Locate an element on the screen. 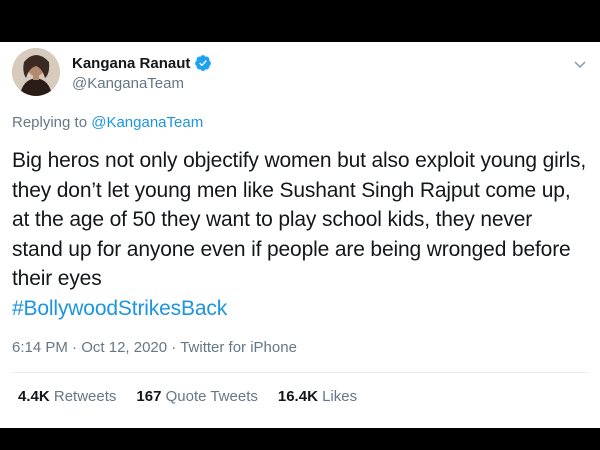  retweets-label: Retweets is located at coordinates (85, 396).